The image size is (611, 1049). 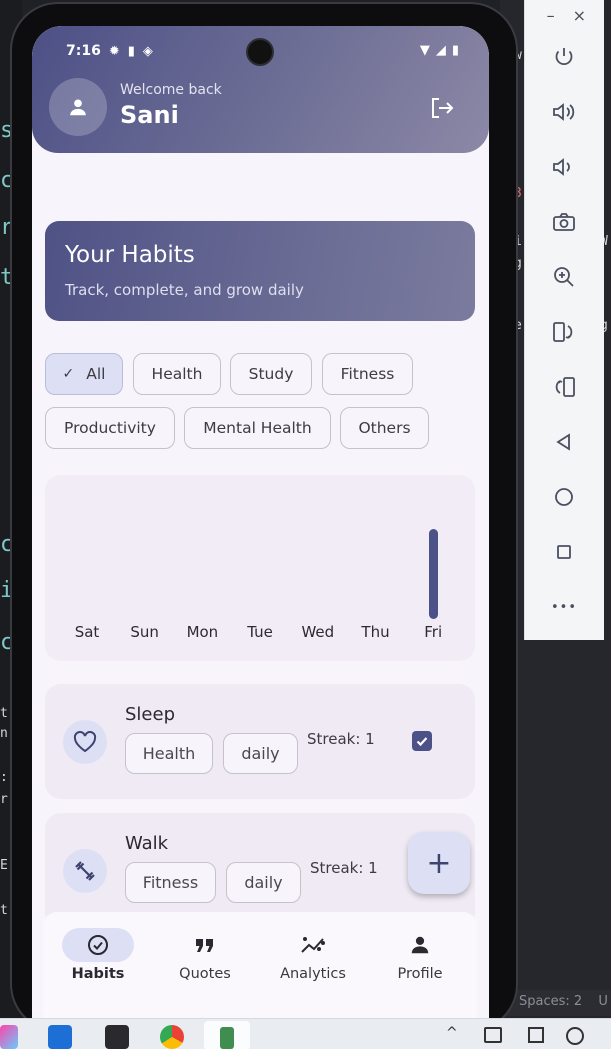 What do you see at coordinates (4, 733) in the screenshot?
I see `editor-text: n` at bounding box center [4, 733].